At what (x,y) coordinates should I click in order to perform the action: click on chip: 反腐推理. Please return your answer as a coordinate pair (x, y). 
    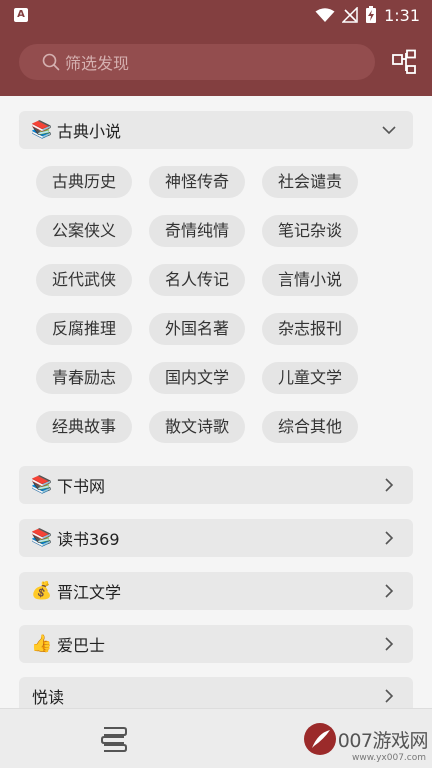
    Looking at the image, I should click on (84, 329).